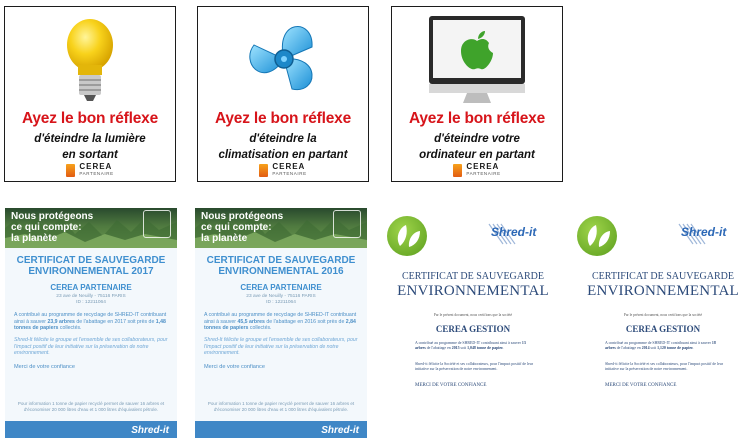  I want to click on light-bulb-icon, so click(90, 58).